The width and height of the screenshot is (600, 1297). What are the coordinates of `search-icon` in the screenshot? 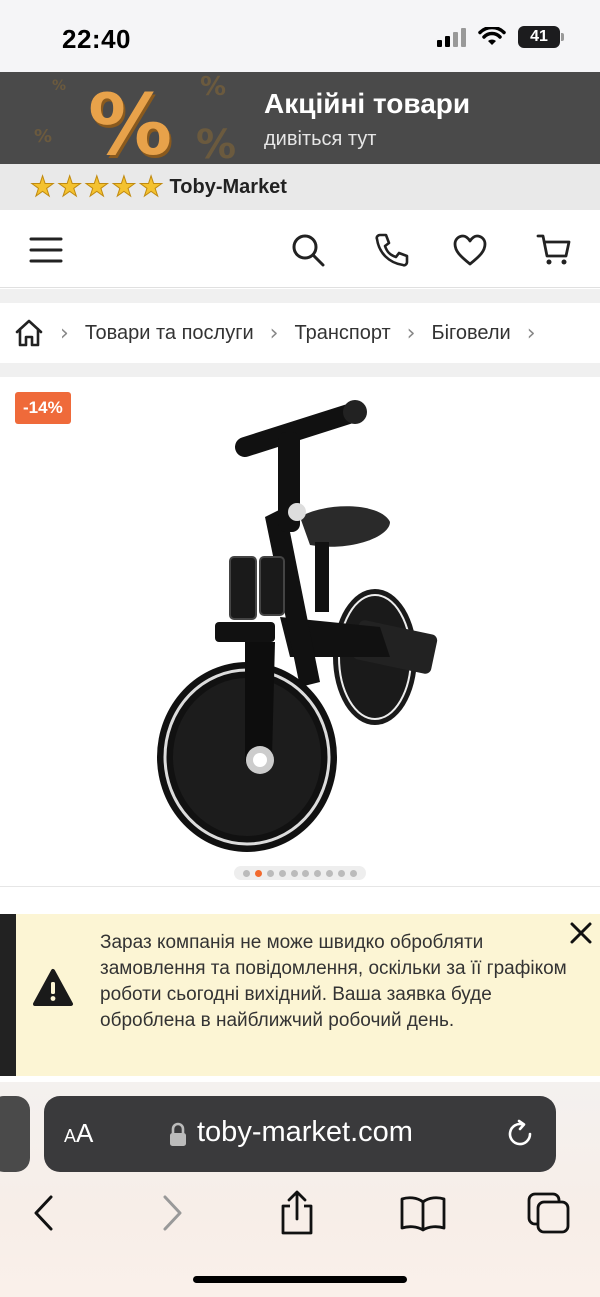 It's located at (308, 250).